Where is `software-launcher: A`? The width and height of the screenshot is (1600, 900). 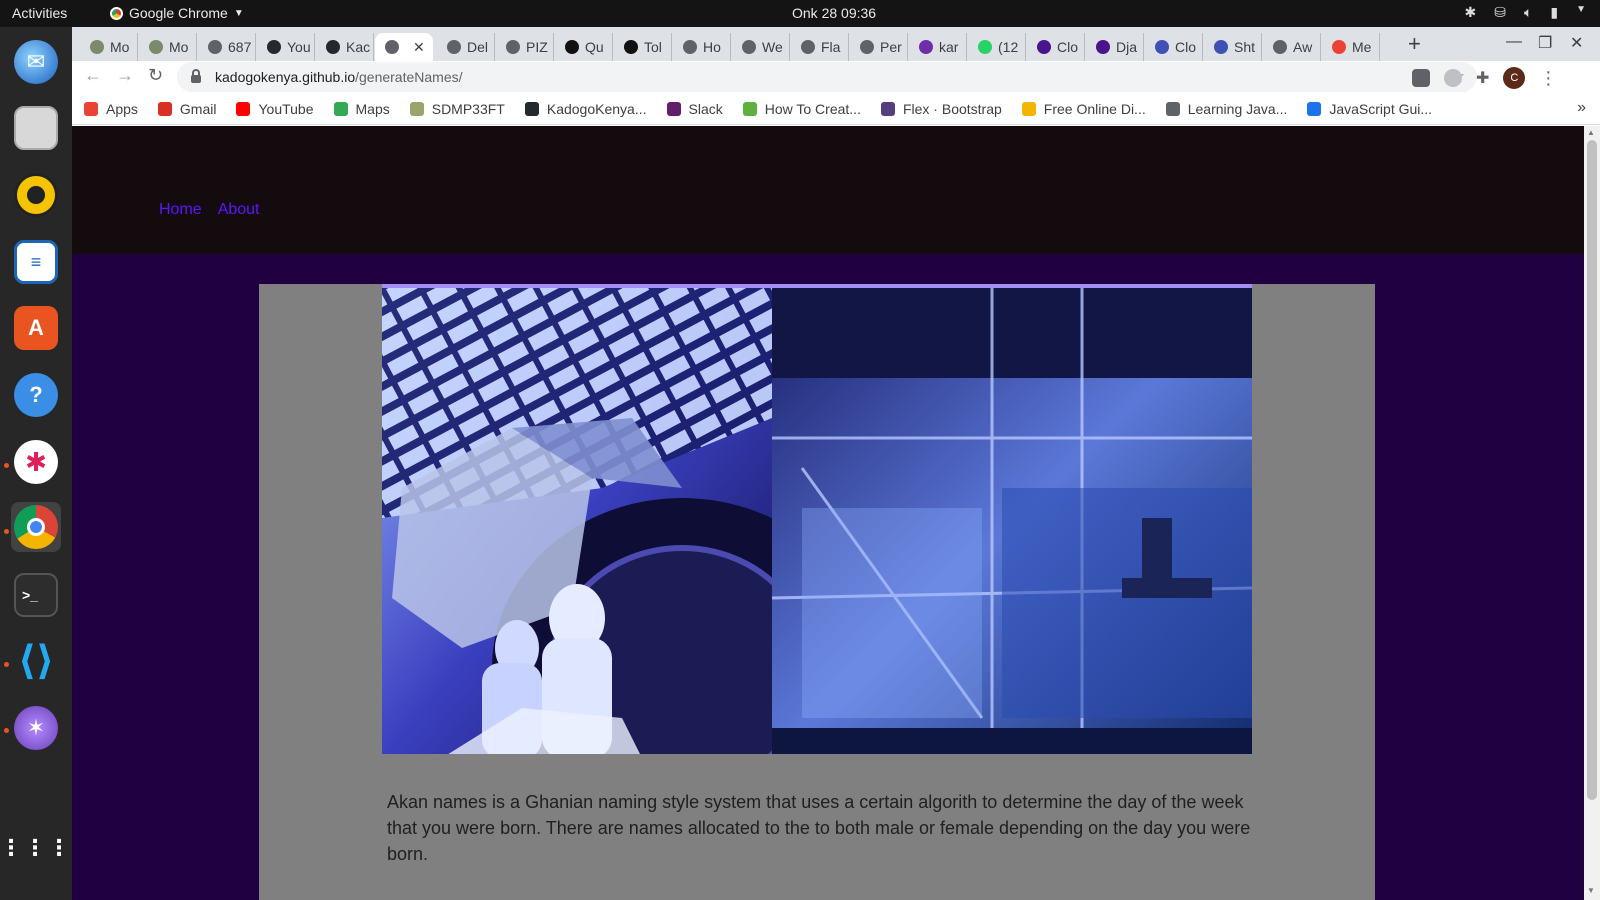 software-launcher: A is located at coordinates (36, 328).